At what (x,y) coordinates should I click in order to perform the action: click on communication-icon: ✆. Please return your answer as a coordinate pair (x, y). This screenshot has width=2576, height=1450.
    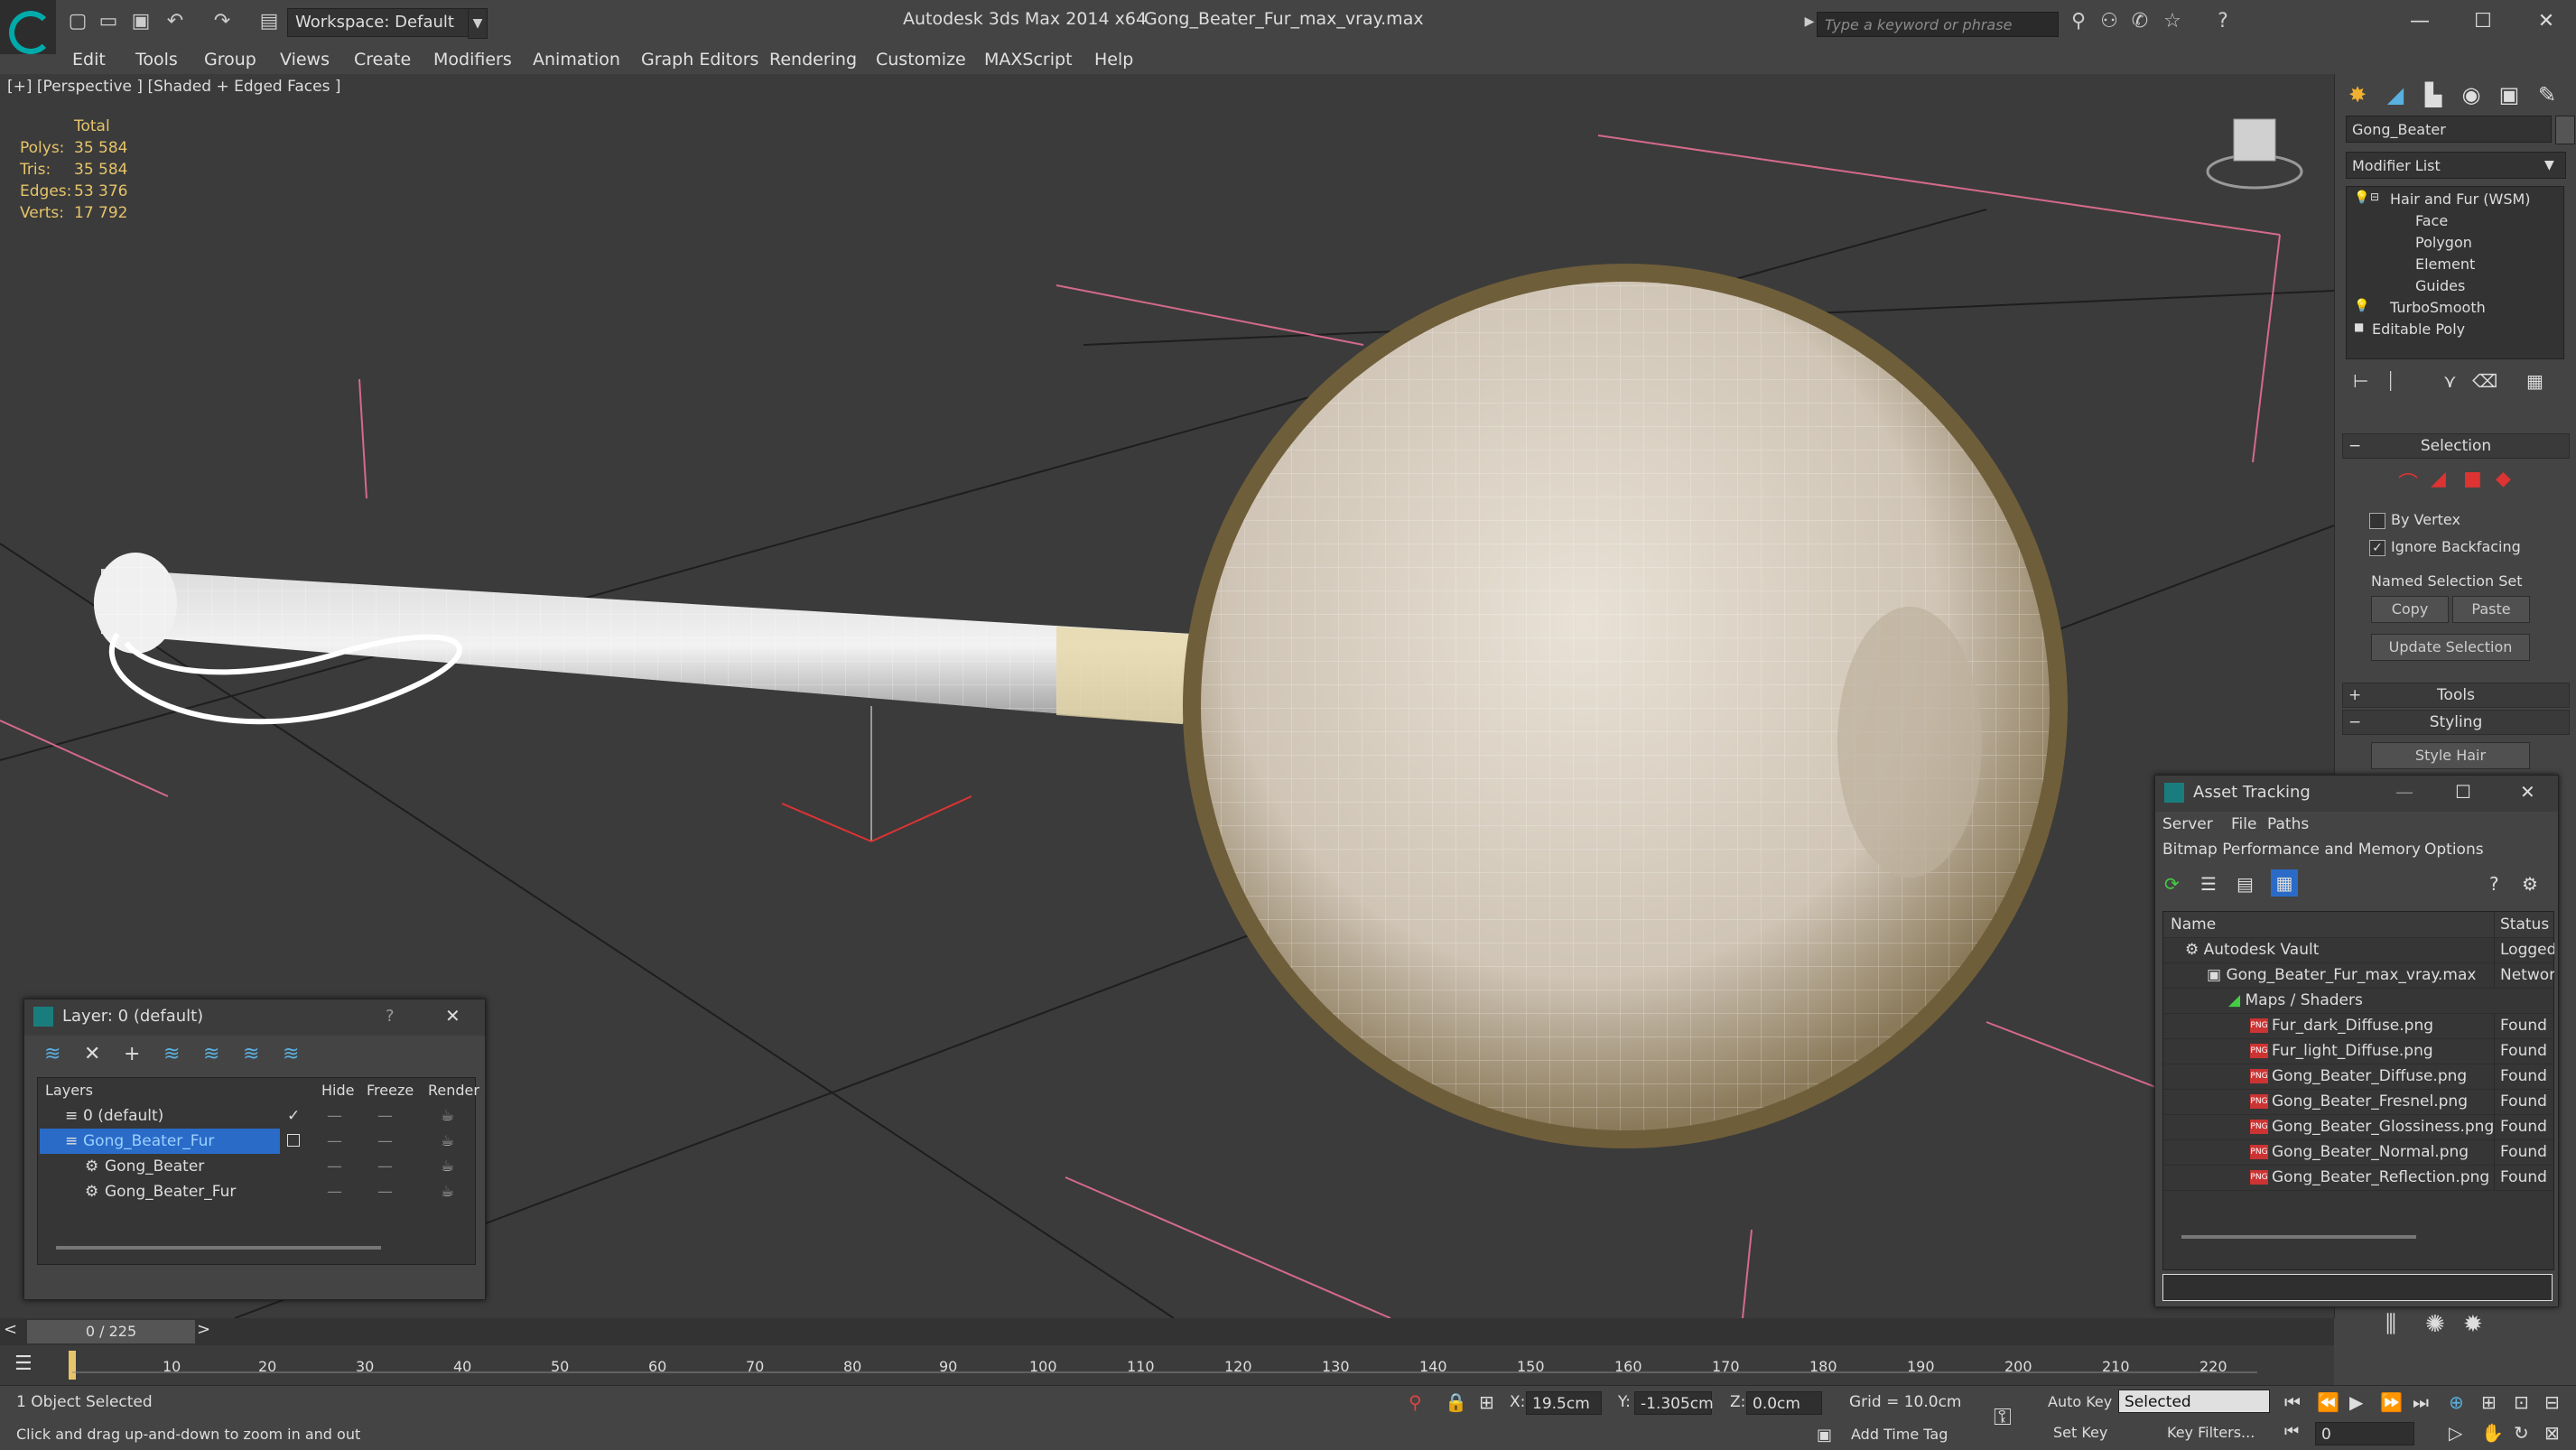
    Looking at the image, I should click on (2140, 21).